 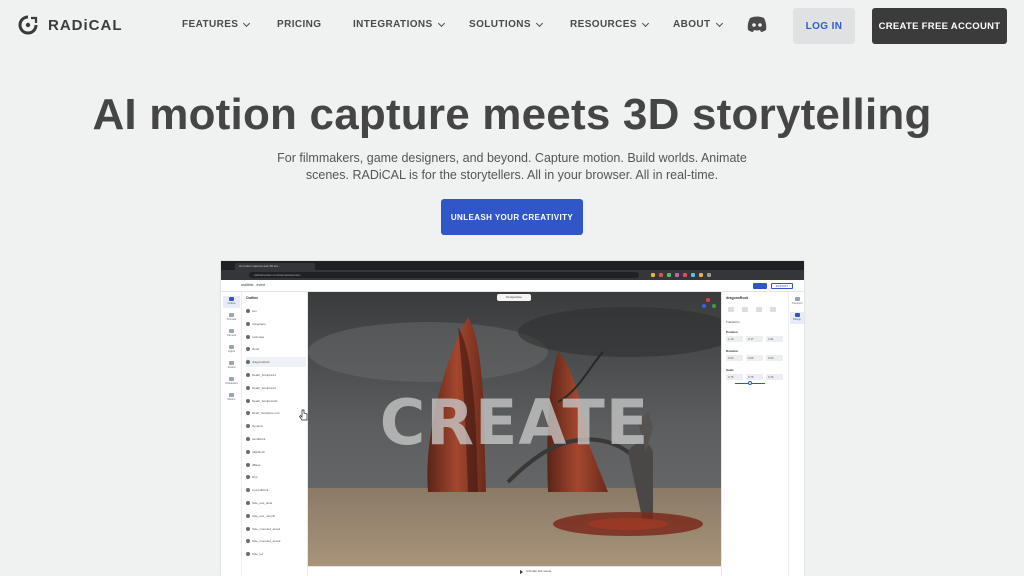 I want to click on outline-item-label: rabbRock, so click(x=258, y=451).